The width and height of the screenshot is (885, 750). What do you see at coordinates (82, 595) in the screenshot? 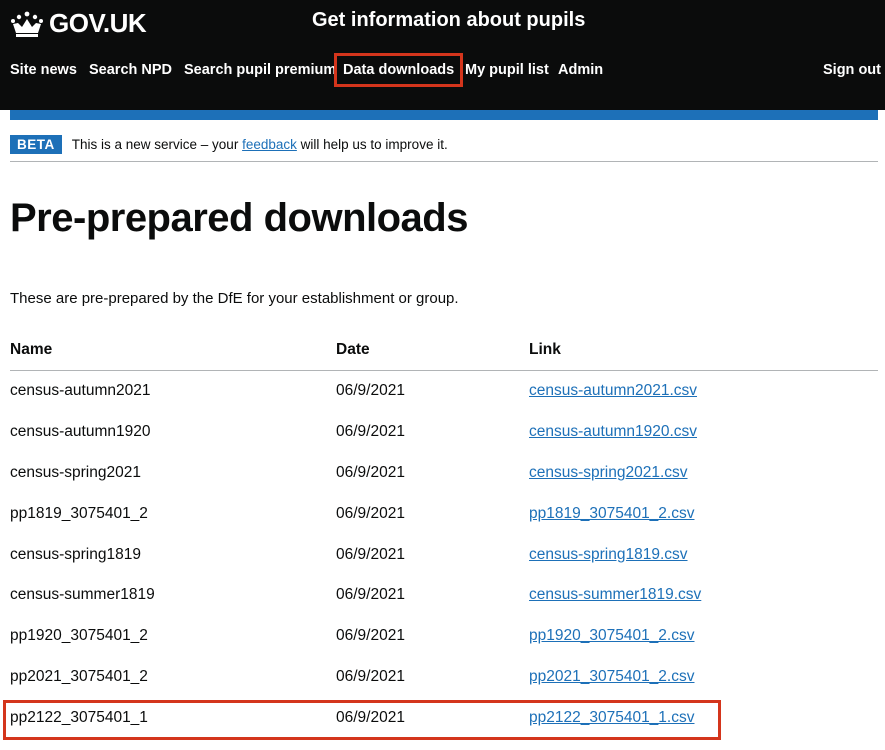
I see `row-name: census-summer1819` at bounding box center [82, 595].